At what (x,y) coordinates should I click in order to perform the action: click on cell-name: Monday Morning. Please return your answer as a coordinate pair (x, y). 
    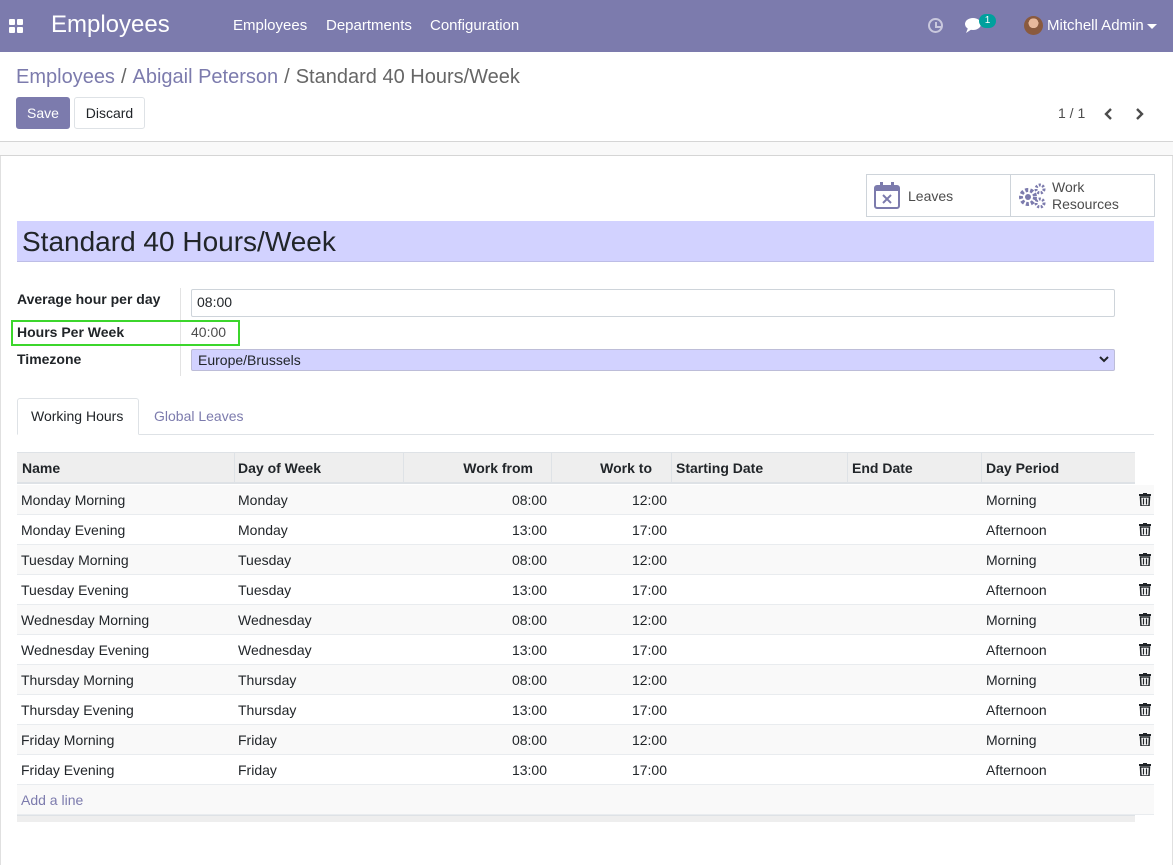
    Looking at the image, I should click on (73, 500).